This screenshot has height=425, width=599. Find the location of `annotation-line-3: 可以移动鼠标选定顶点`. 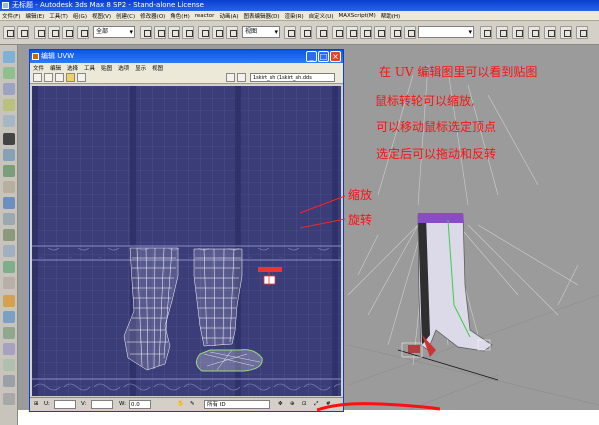

annotation-line-3: 可以移动鼠标选定顶点 is located at coordinates (436, 127).